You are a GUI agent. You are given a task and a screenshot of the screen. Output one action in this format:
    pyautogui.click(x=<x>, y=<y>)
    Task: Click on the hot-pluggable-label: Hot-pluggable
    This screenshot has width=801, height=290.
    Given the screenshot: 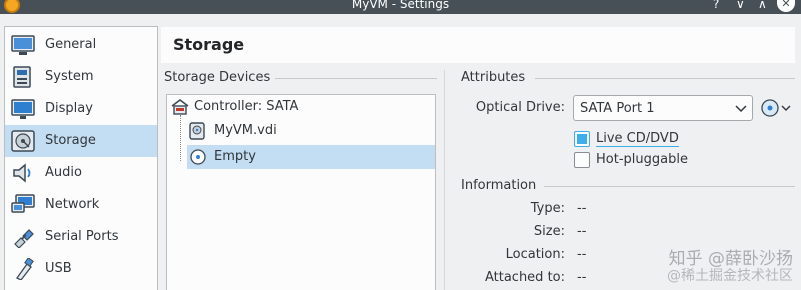 What is the action you would take?
    pyautogui.click(x=642, y=159)
    